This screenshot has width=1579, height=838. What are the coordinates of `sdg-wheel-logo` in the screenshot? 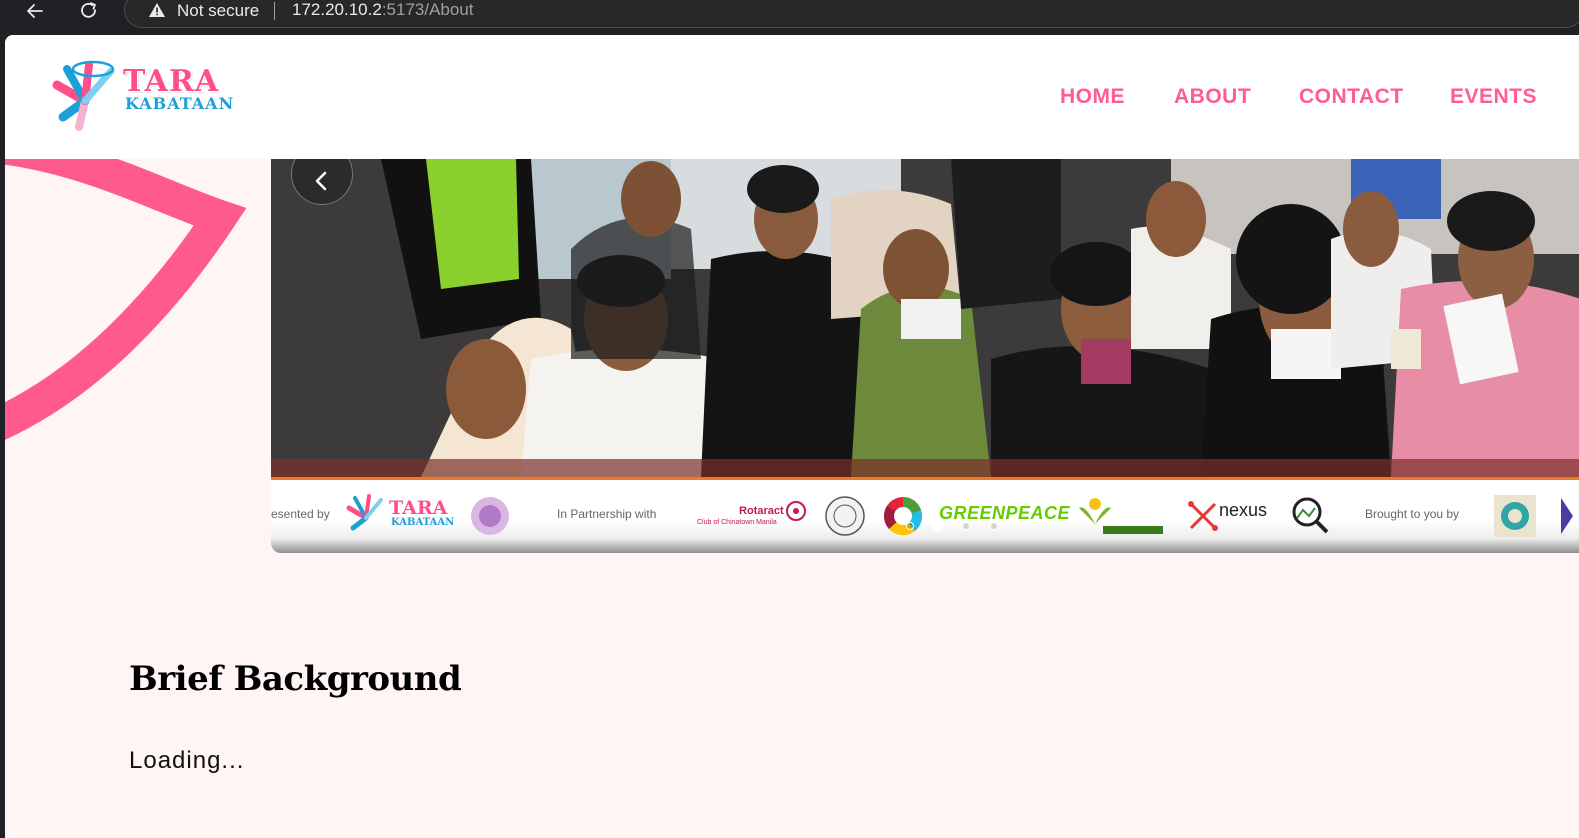 It's located at (903, 516).